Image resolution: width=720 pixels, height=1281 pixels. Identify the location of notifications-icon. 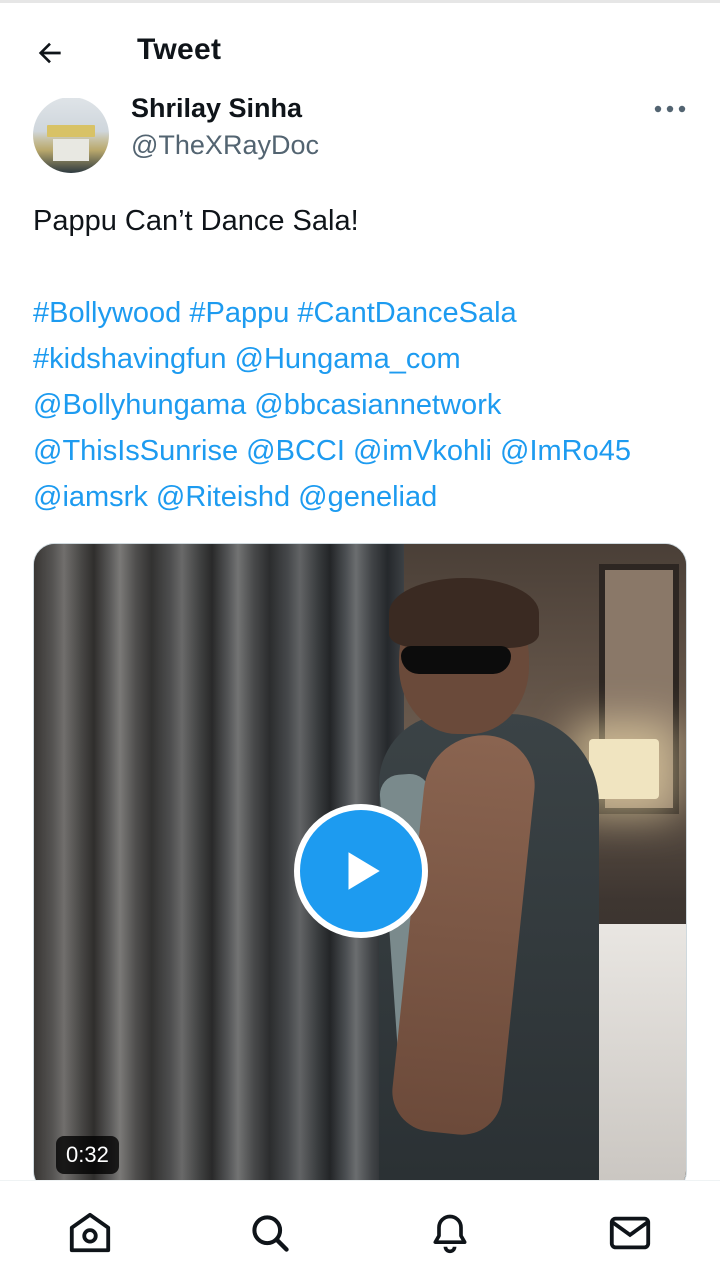
(450, 1234).